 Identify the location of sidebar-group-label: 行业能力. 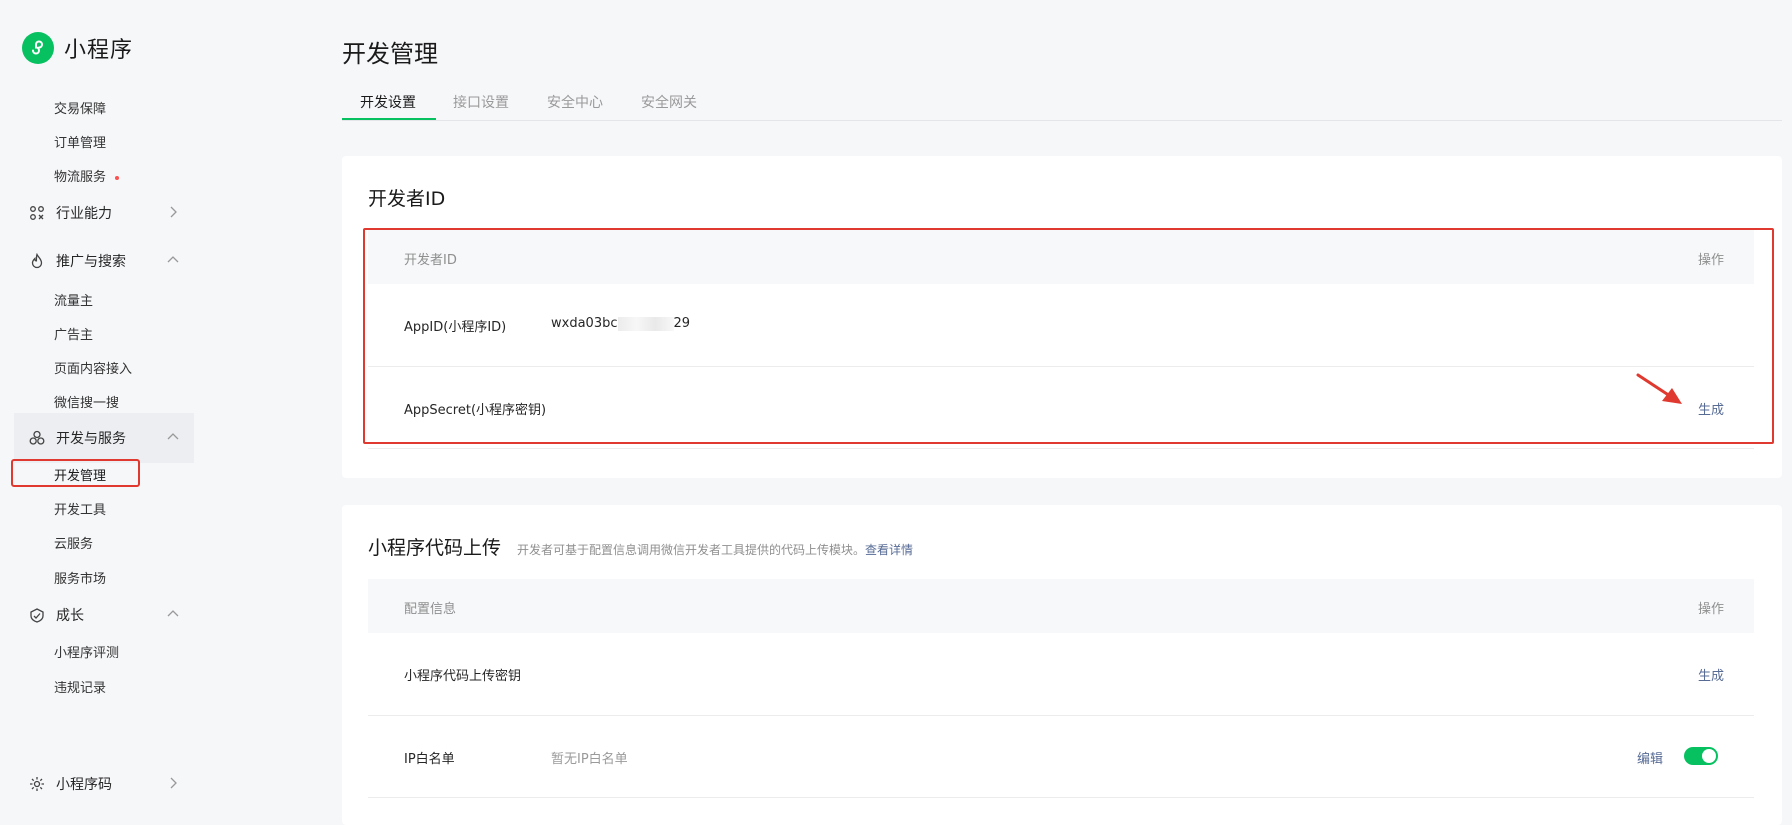
(84, 214).